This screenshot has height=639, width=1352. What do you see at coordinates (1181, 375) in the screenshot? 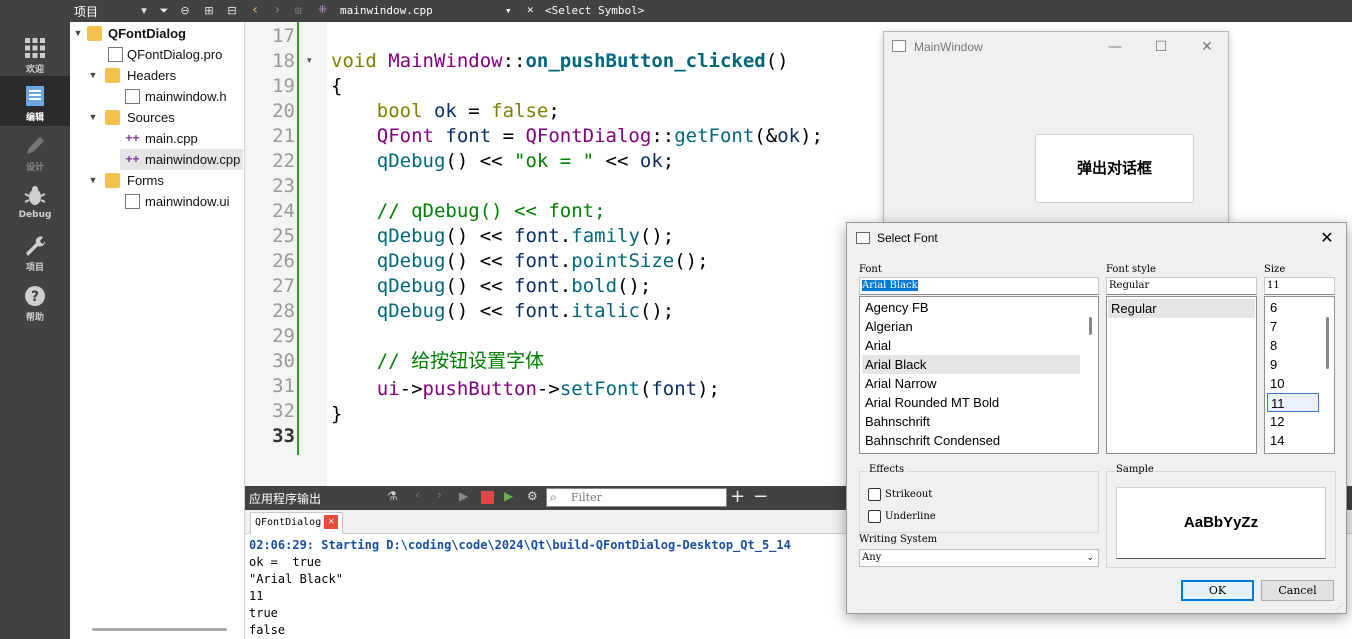
I see `style-list: Regular` at bounding box center [1181, 375].